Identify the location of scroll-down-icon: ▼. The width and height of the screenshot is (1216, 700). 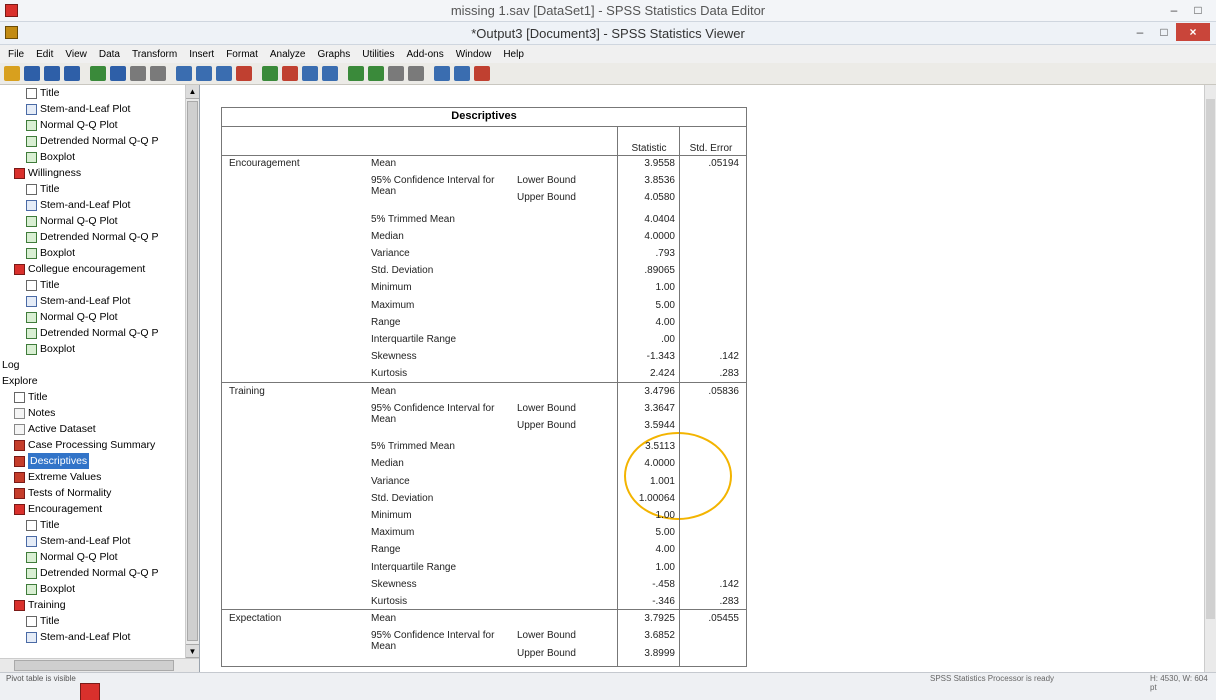
(192, 651).